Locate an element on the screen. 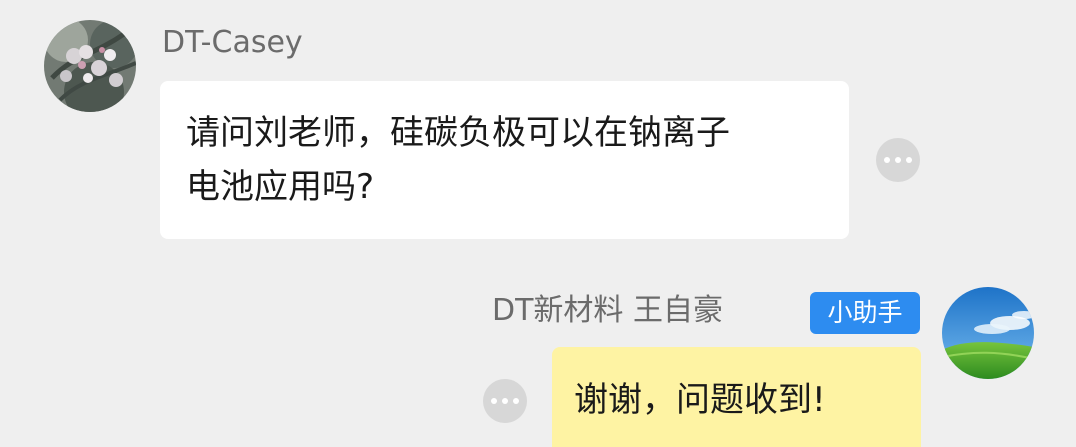  assistant-badge: 小助手 is located at coordinates (865, 313).